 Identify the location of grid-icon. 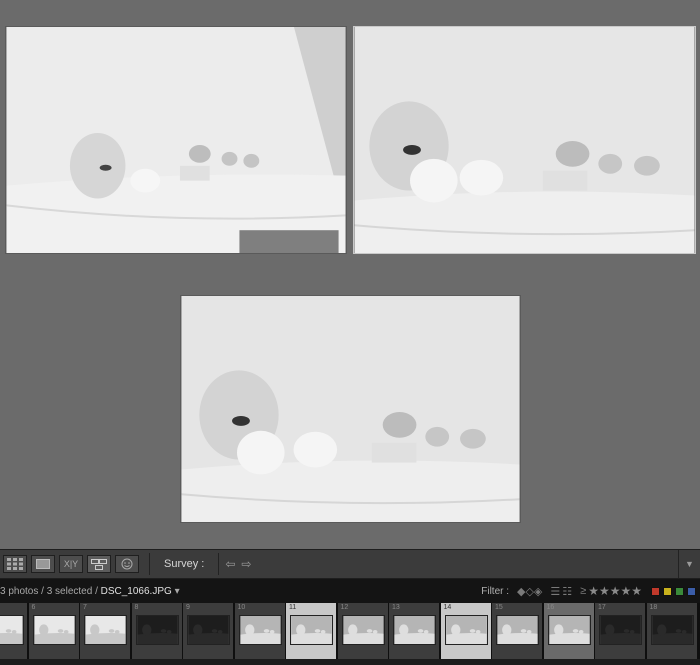
(15, 564).